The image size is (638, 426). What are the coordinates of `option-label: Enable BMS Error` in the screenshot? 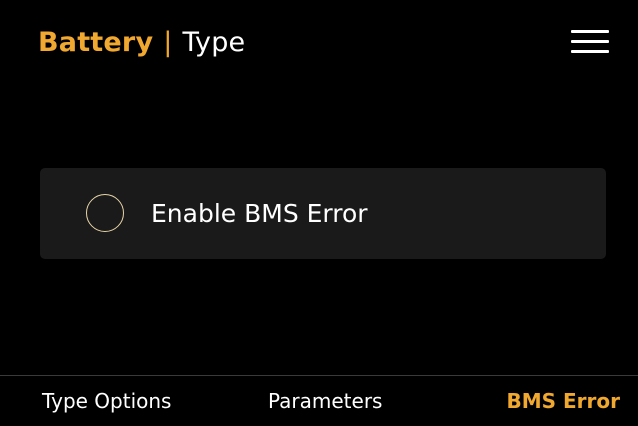 It's located at (259, 213).